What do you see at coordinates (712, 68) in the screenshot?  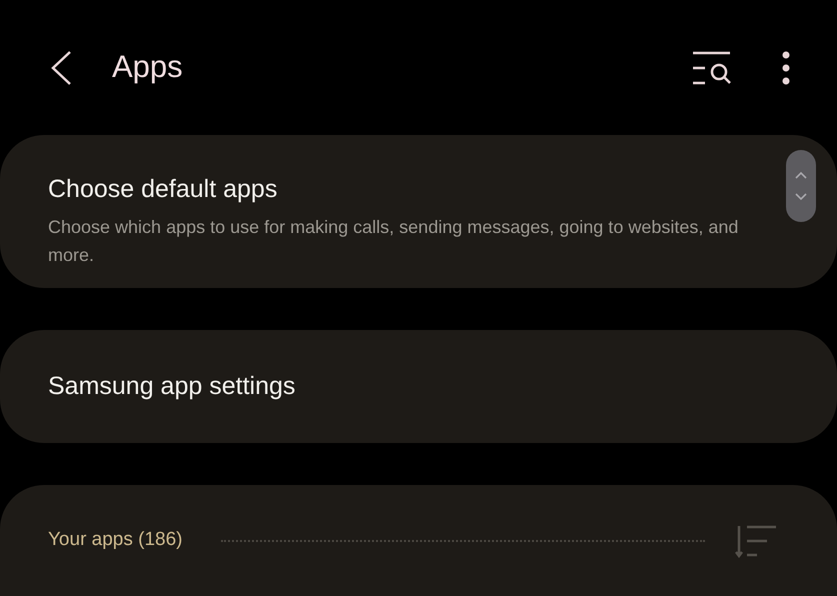 I see `search-icon` at bounding box center [712, 68].